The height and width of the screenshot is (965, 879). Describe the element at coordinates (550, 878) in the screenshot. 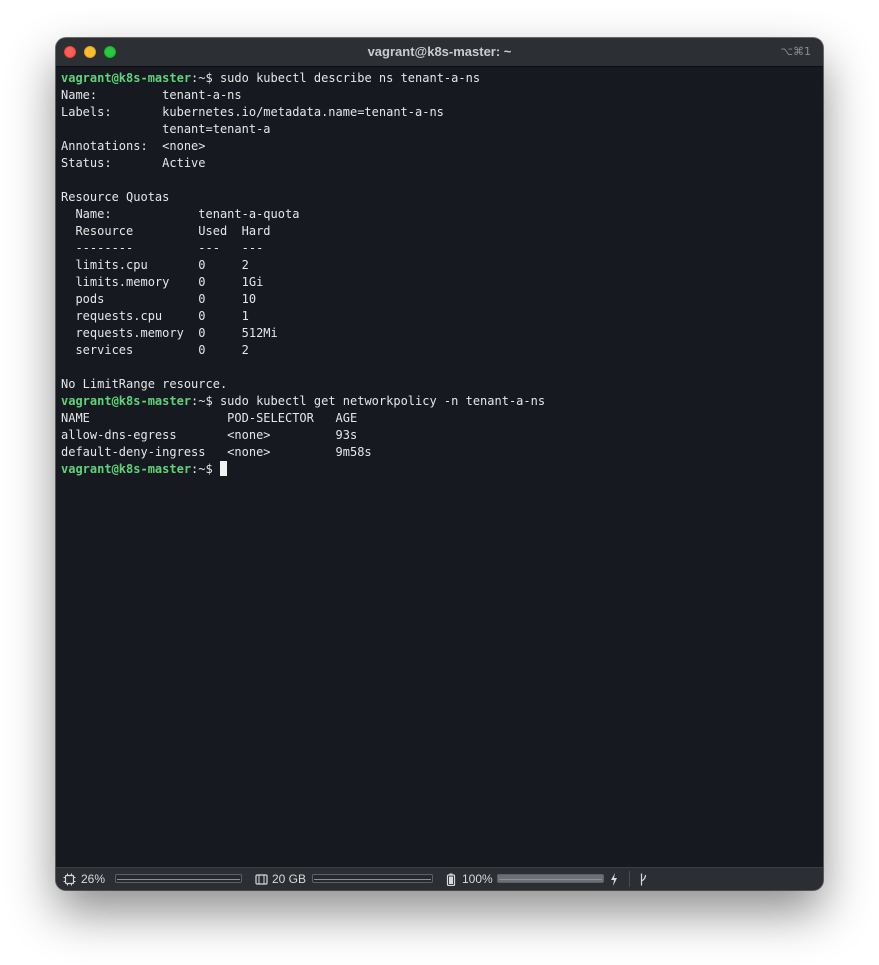

I see `battery-level-meter` at that location.